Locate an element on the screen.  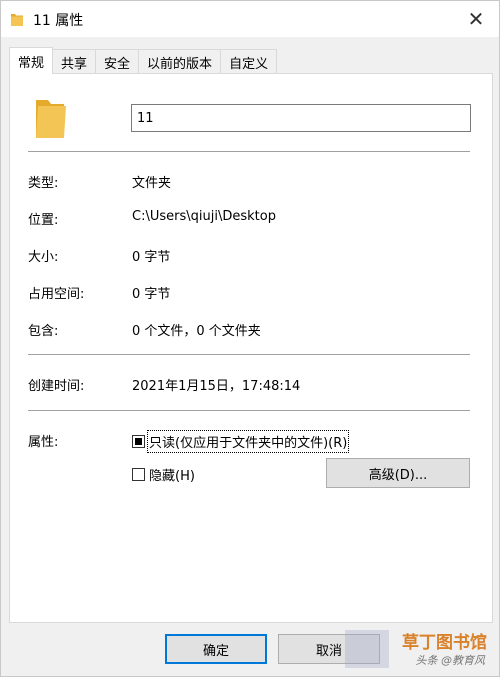
watermark-subtext: 头条 @教育风 is located at coordinates (450, 660).